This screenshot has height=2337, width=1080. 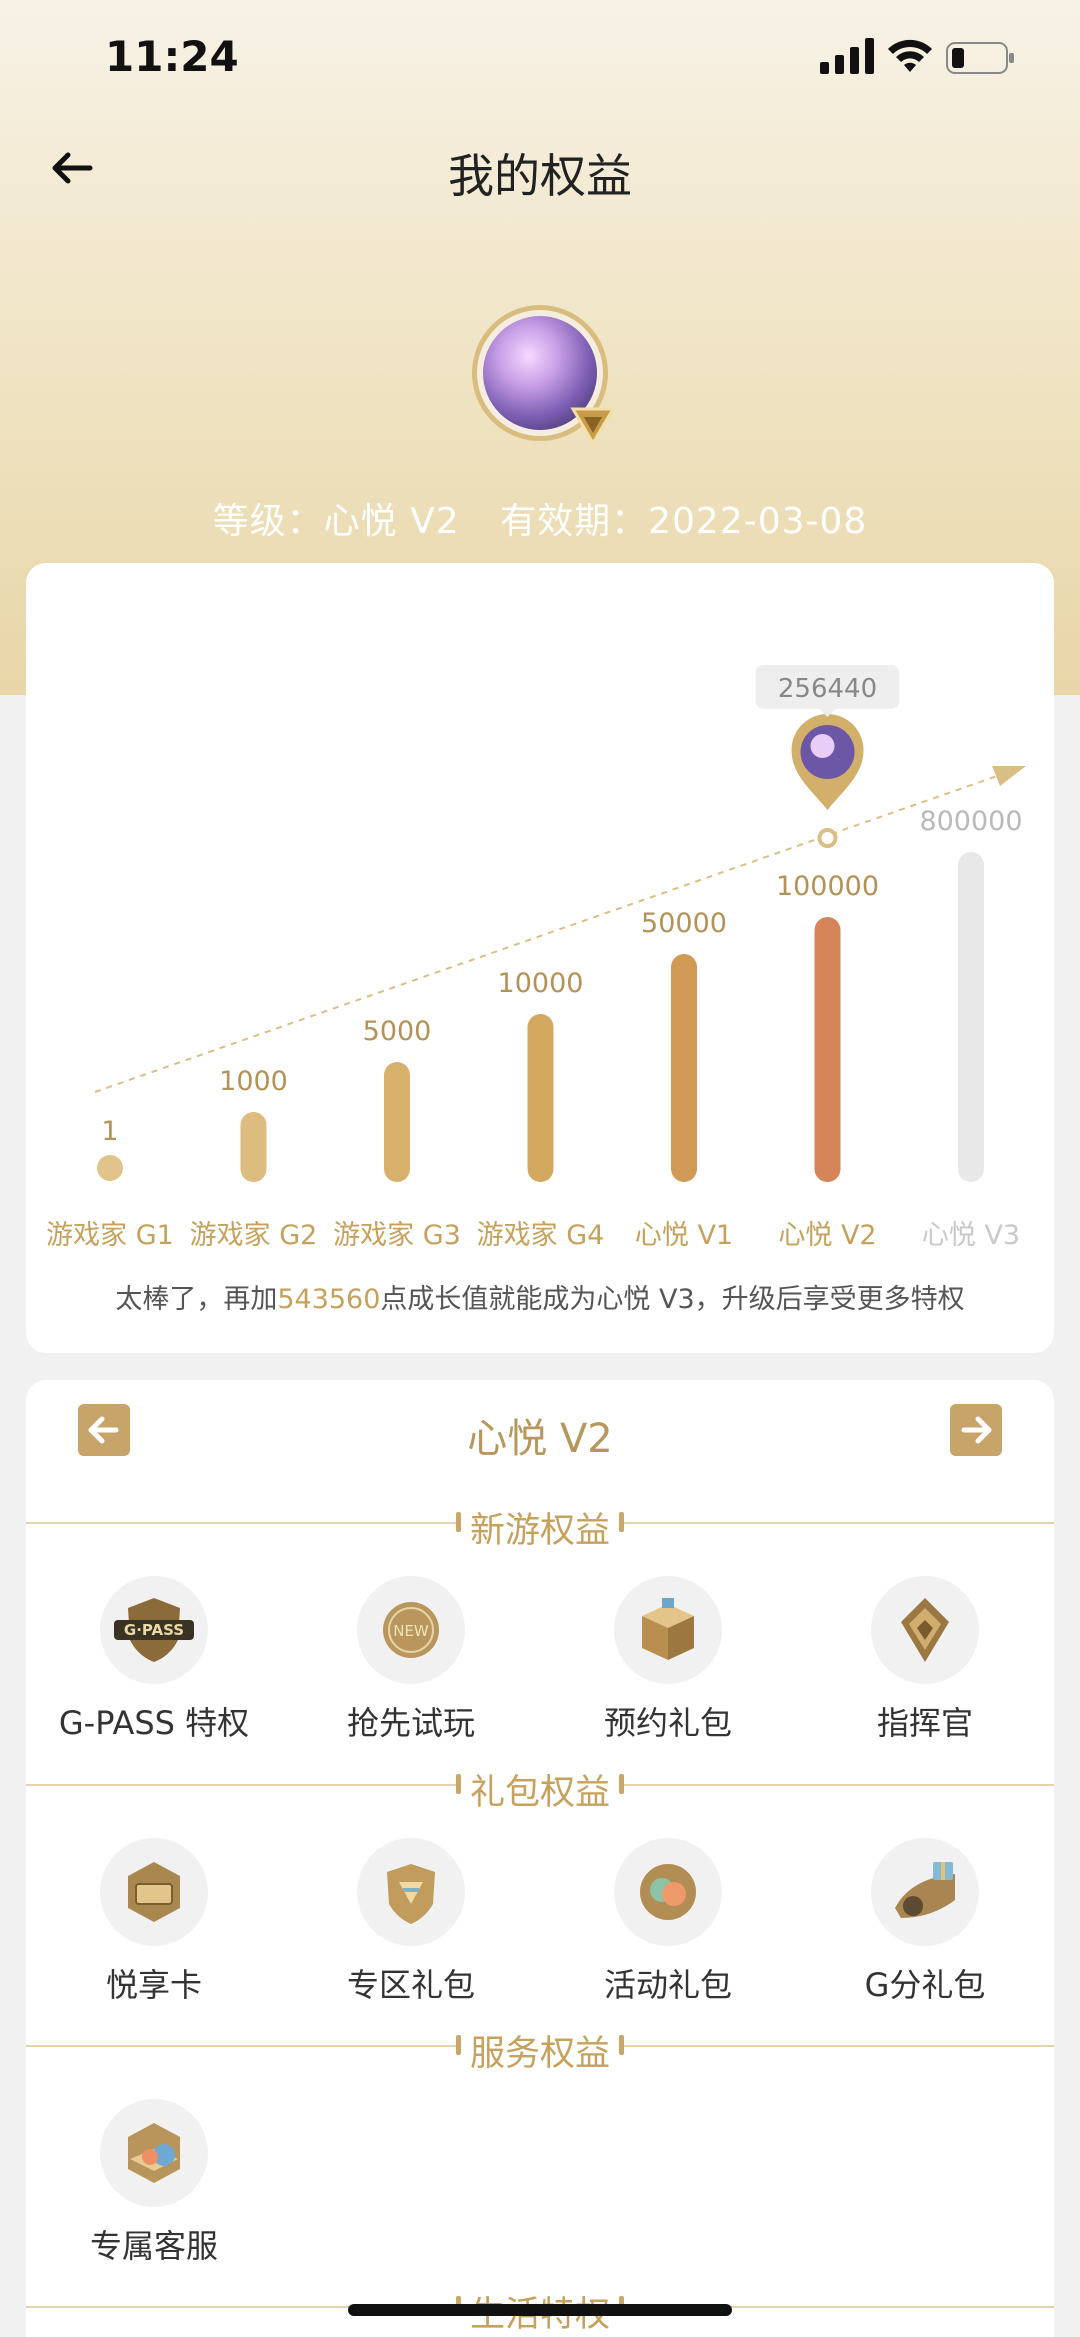 What do you see at coordinates (668, 1892) in the screenshot?
I see `event-gift-icon` at bounding box center [668, 1892].